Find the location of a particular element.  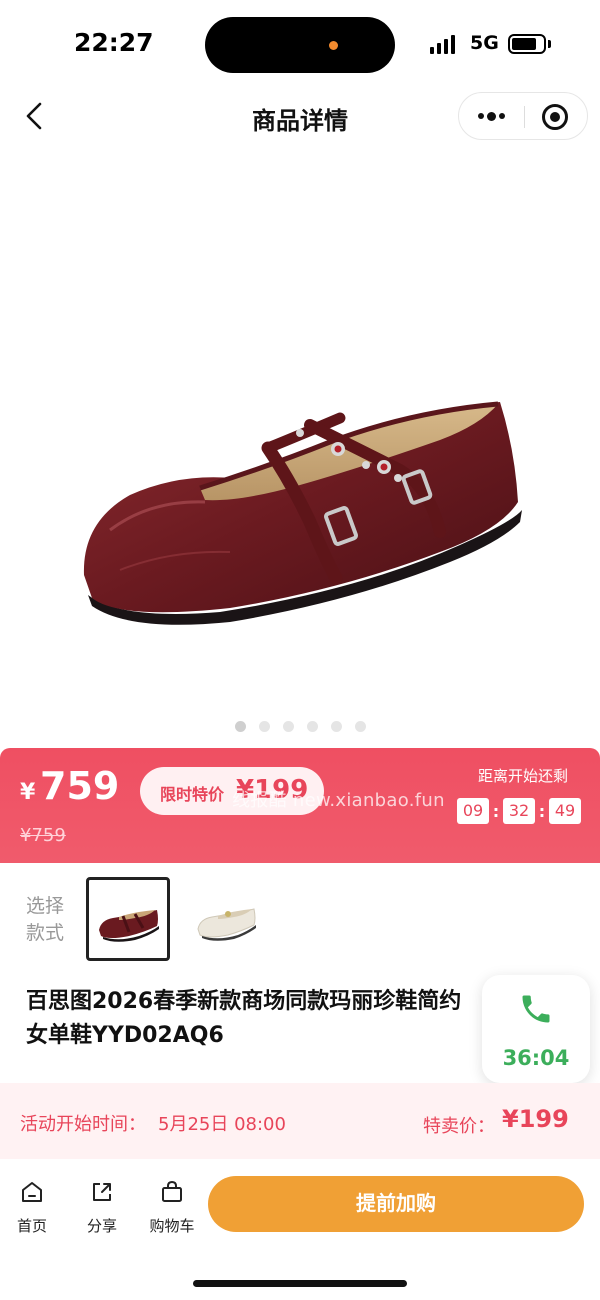

style-option-burgundy is located at coordinates (128, 919).